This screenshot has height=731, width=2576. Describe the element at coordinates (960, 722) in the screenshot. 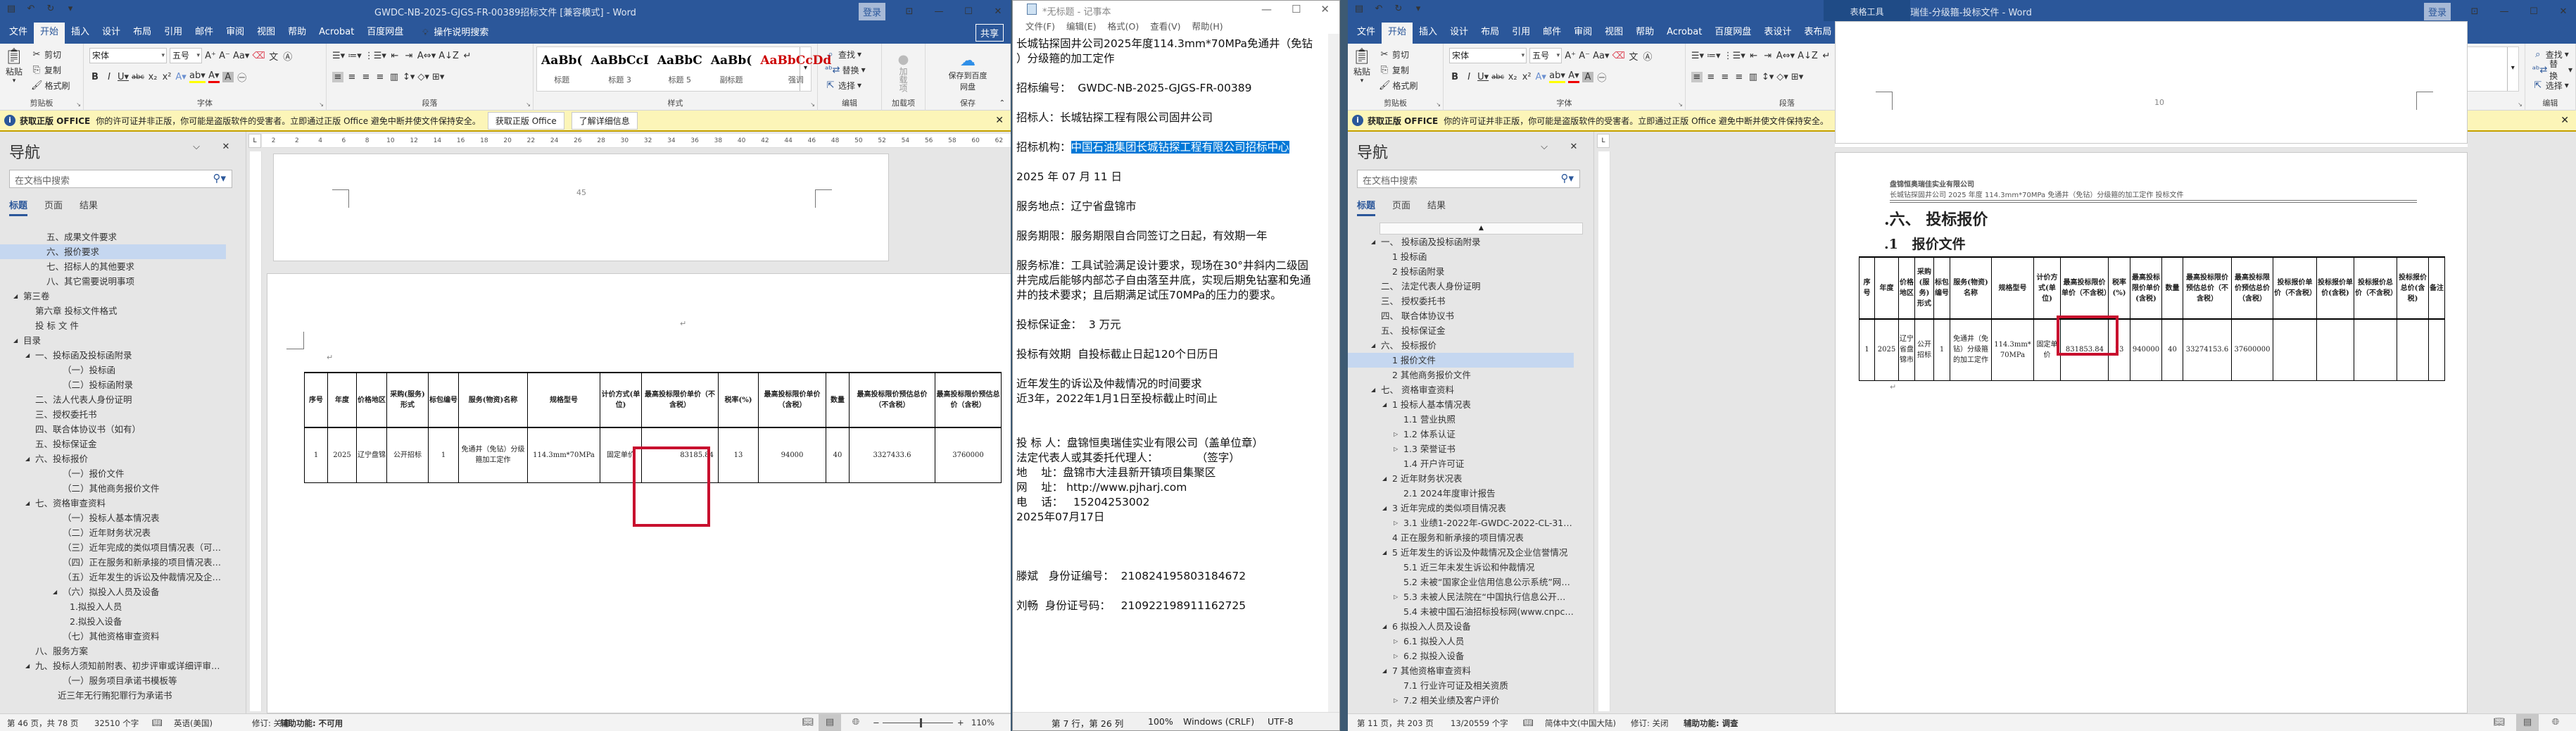

I see `zoom-in-icon: +` at that location.